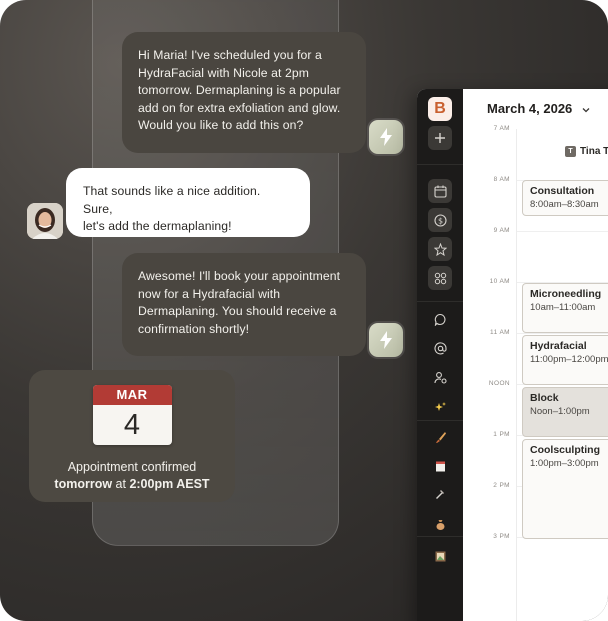 This screenshot has height=621, width=608. I want to click on star-icon, so click(440, 249).